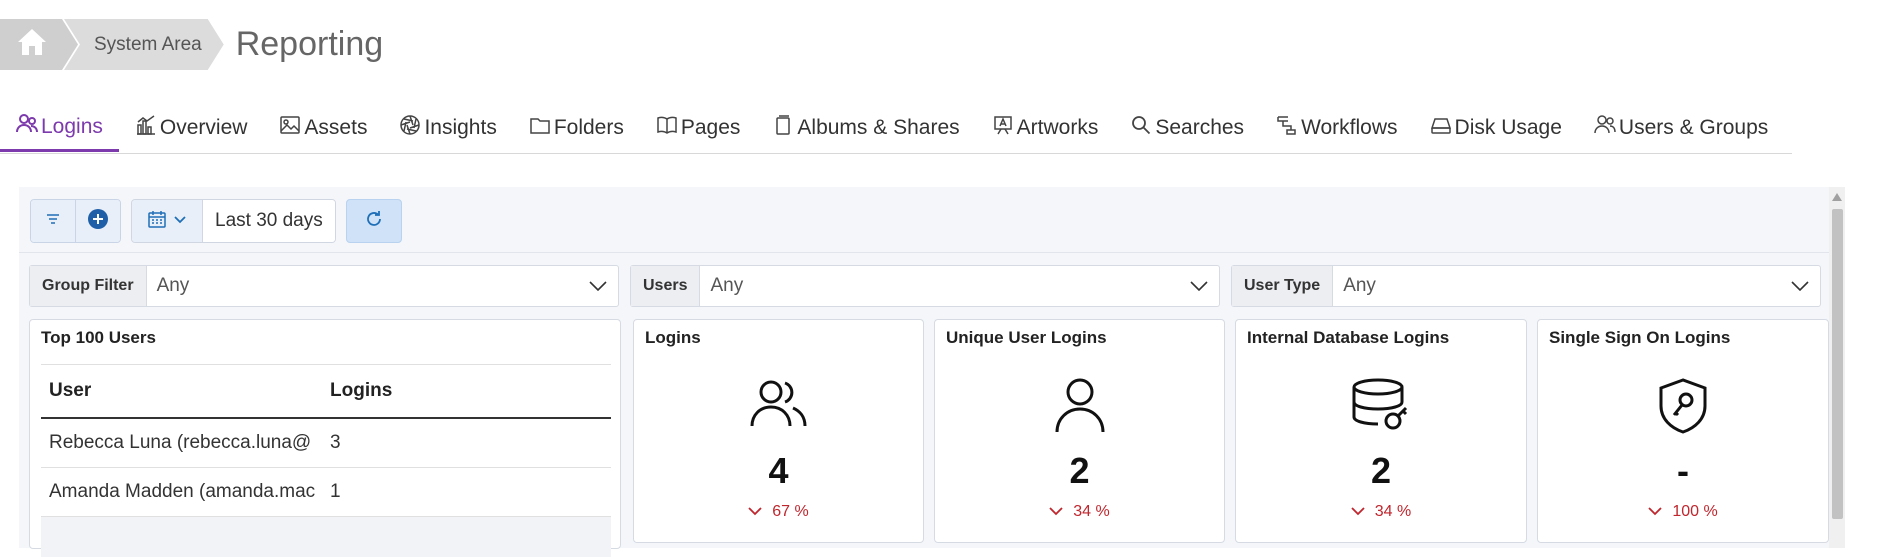 The width and height of the screenshot is (1881, 557). I want to click on kpi-change-value: 34 %, so click(1091, 512).